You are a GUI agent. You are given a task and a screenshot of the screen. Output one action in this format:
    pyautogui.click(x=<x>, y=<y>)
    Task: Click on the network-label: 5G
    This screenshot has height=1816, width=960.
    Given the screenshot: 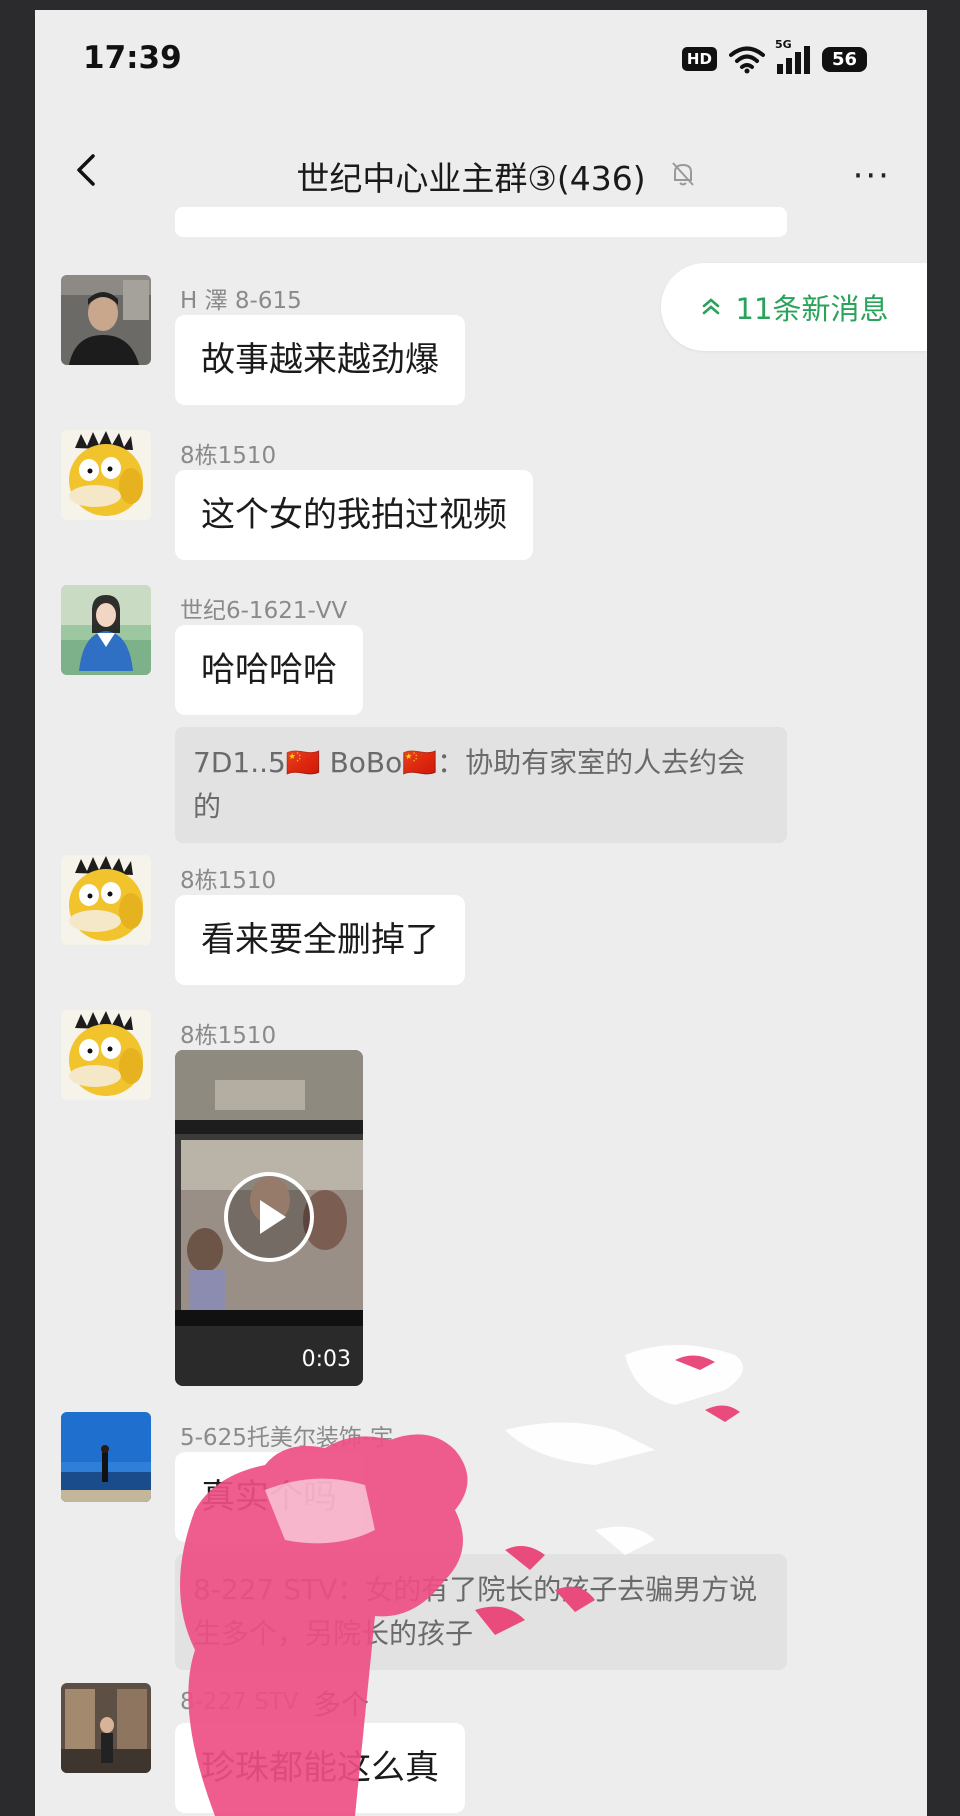 What is the action you would take?
    pyautogui.click(x=783, y=44)
    